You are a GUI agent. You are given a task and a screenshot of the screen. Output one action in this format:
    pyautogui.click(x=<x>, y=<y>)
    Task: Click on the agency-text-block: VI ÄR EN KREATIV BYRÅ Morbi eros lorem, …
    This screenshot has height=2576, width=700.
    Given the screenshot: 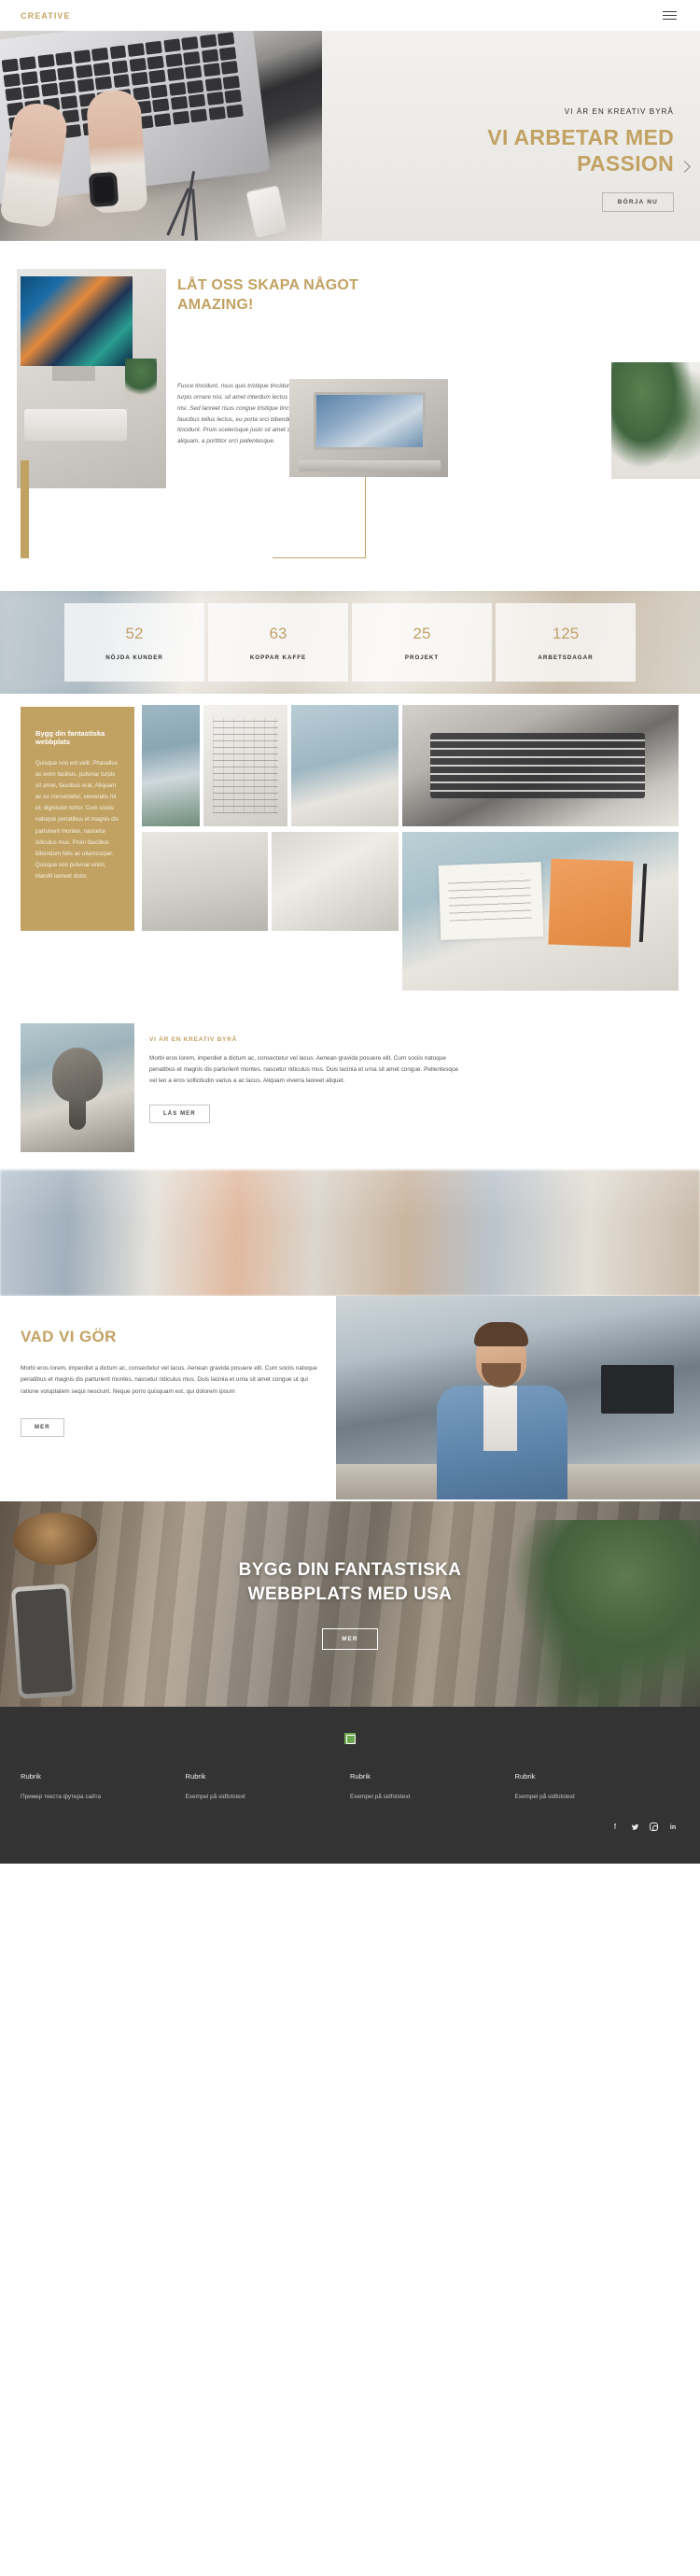 What is the action you would take?
    pyautogui.click(x=308, y=1080)
    